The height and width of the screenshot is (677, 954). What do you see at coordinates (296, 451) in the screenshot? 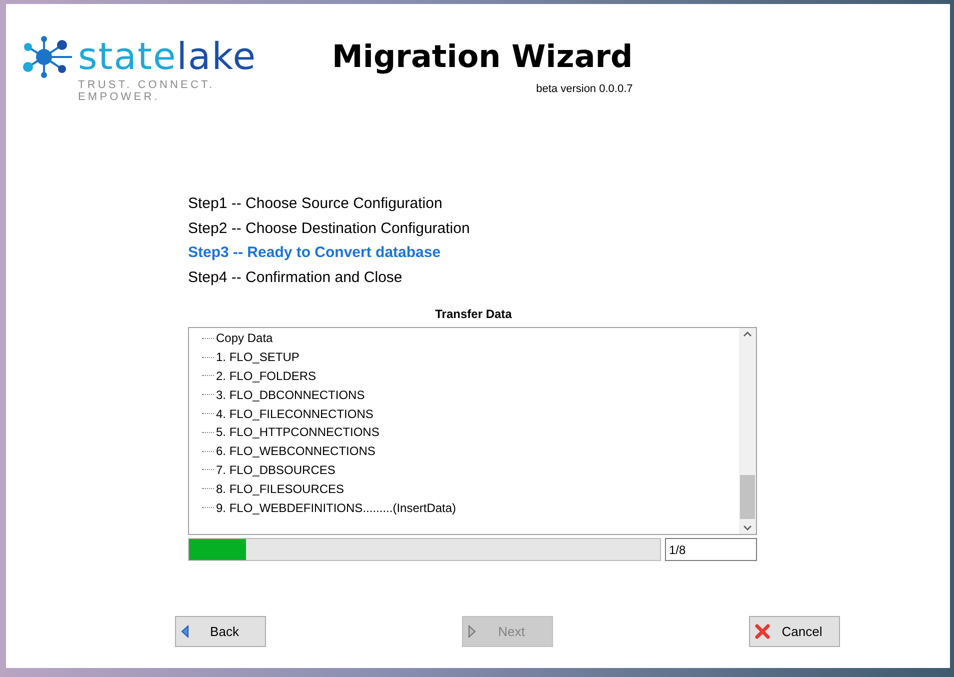
I see `tree-item: 6. FLO_WEBCONNECTIONS` at bounding box center [296, 451].